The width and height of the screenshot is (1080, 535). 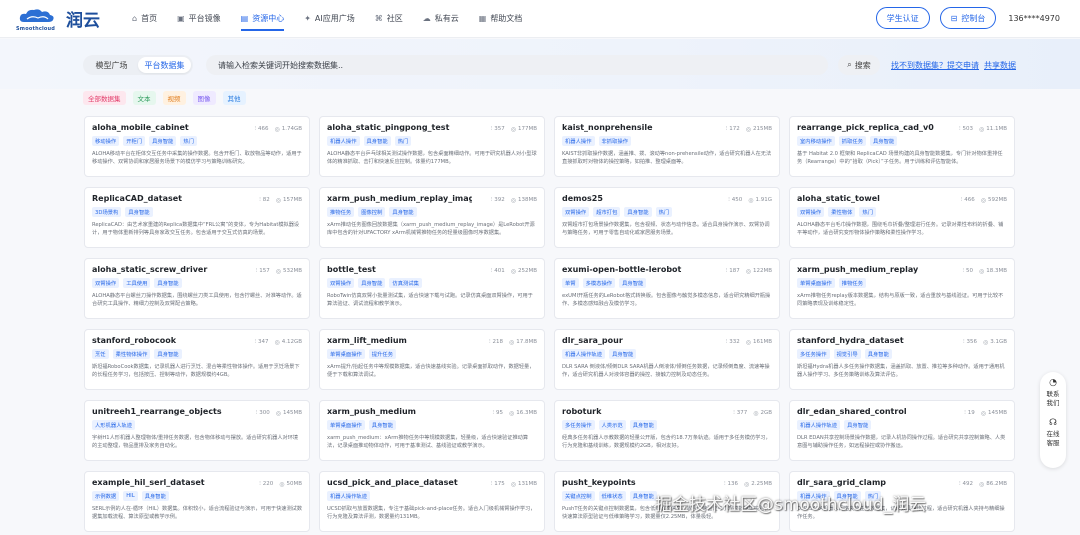 I want to click on filter-chip-1: 文本, so click(x=144, y=98).